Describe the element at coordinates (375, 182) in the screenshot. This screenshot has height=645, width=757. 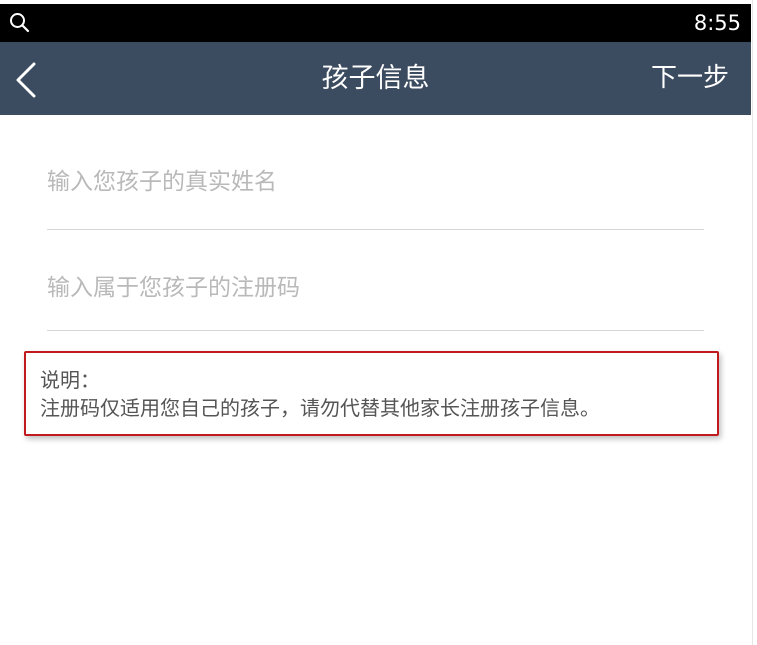
I see `child-name-input` at that location.